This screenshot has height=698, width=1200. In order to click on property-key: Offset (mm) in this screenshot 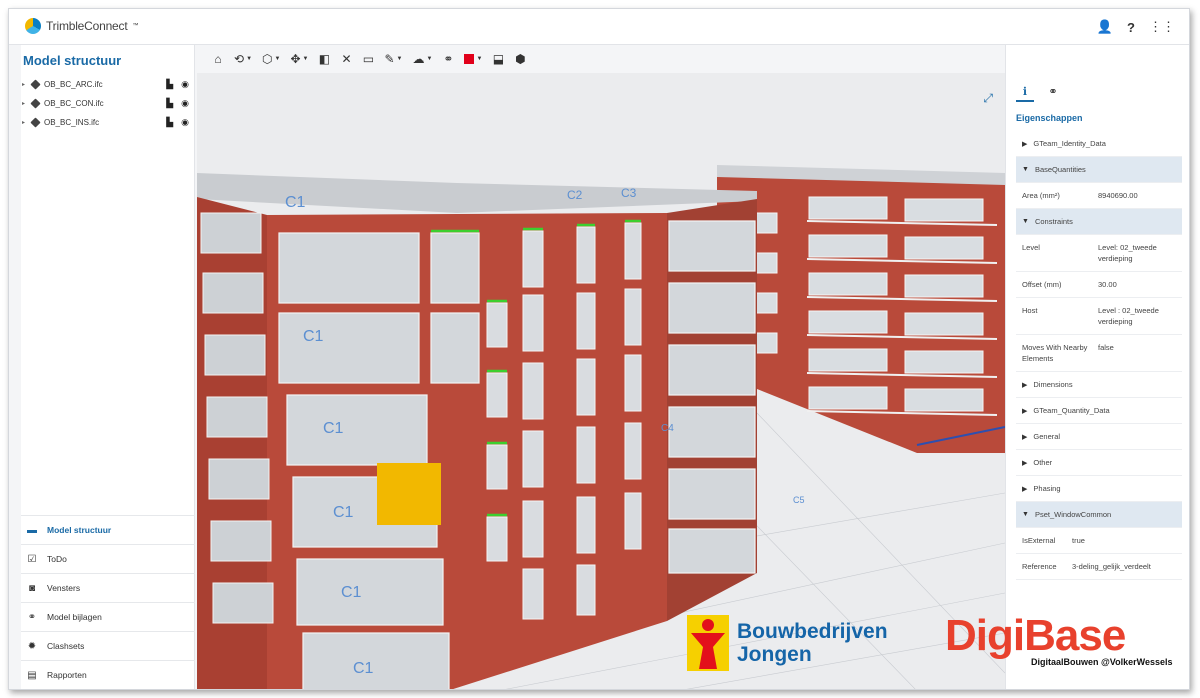, I will do `click(1042, 284)`.